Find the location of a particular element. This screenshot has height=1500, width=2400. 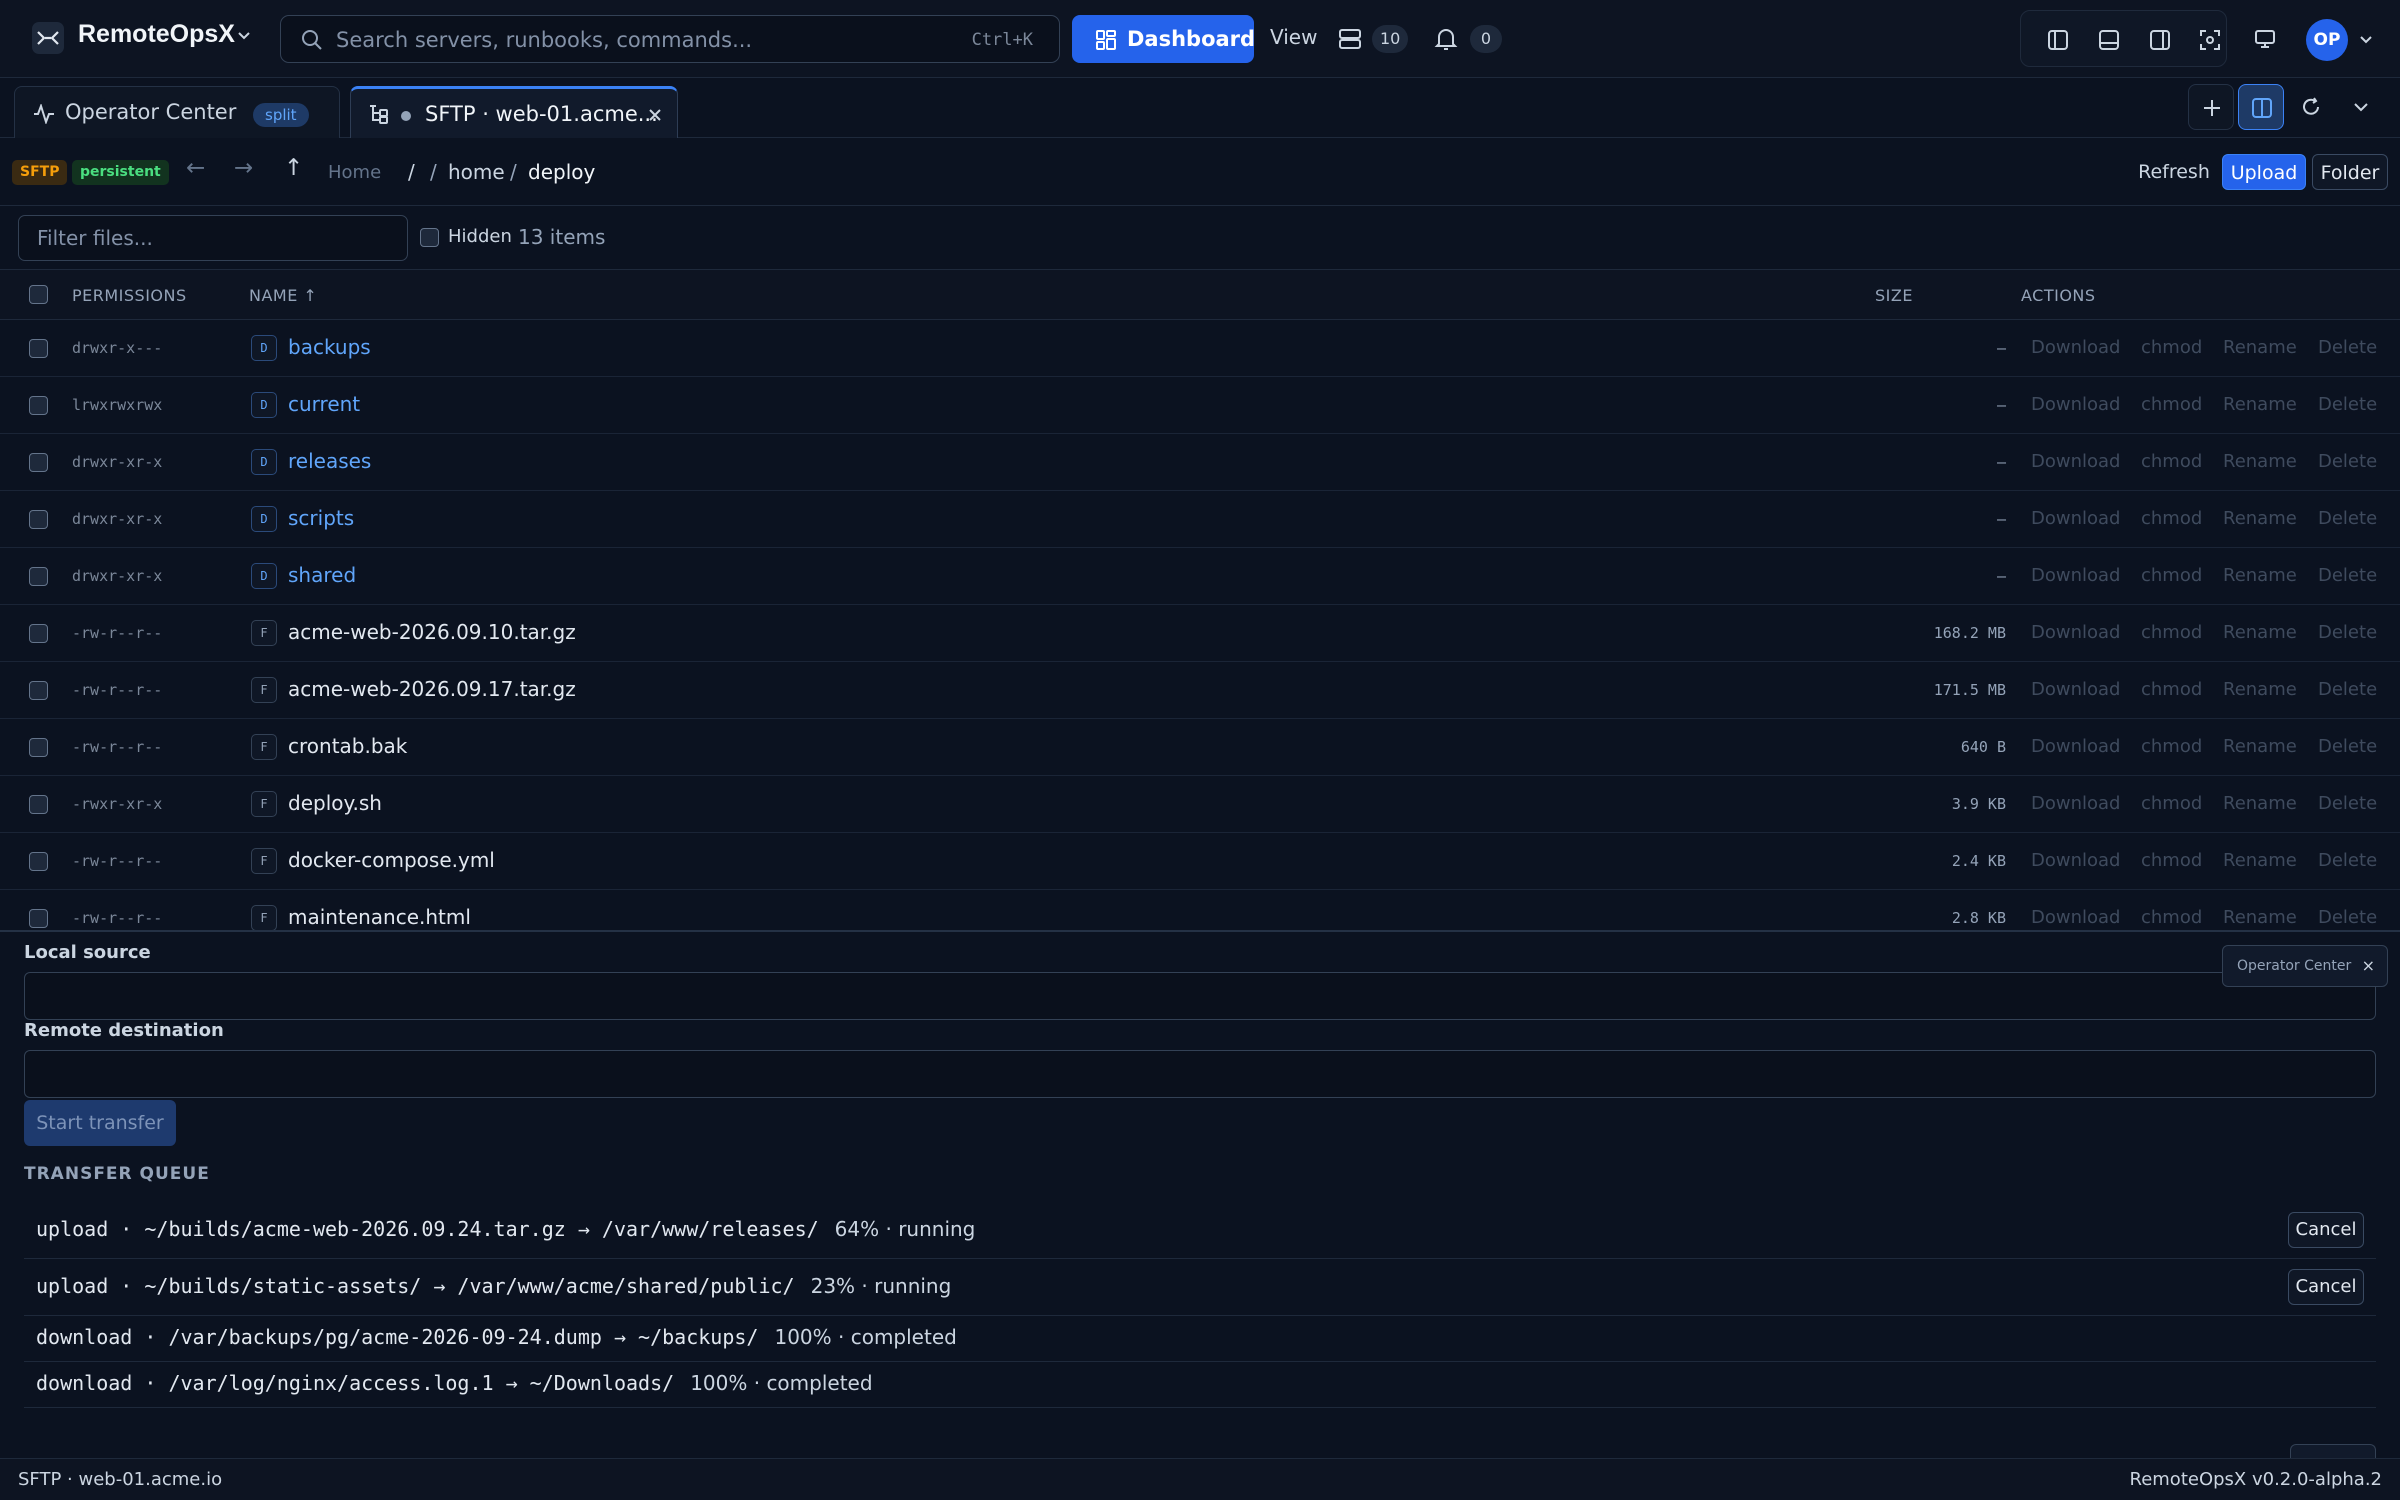

remote-destination-input is located at coordinates (1200, 1074).